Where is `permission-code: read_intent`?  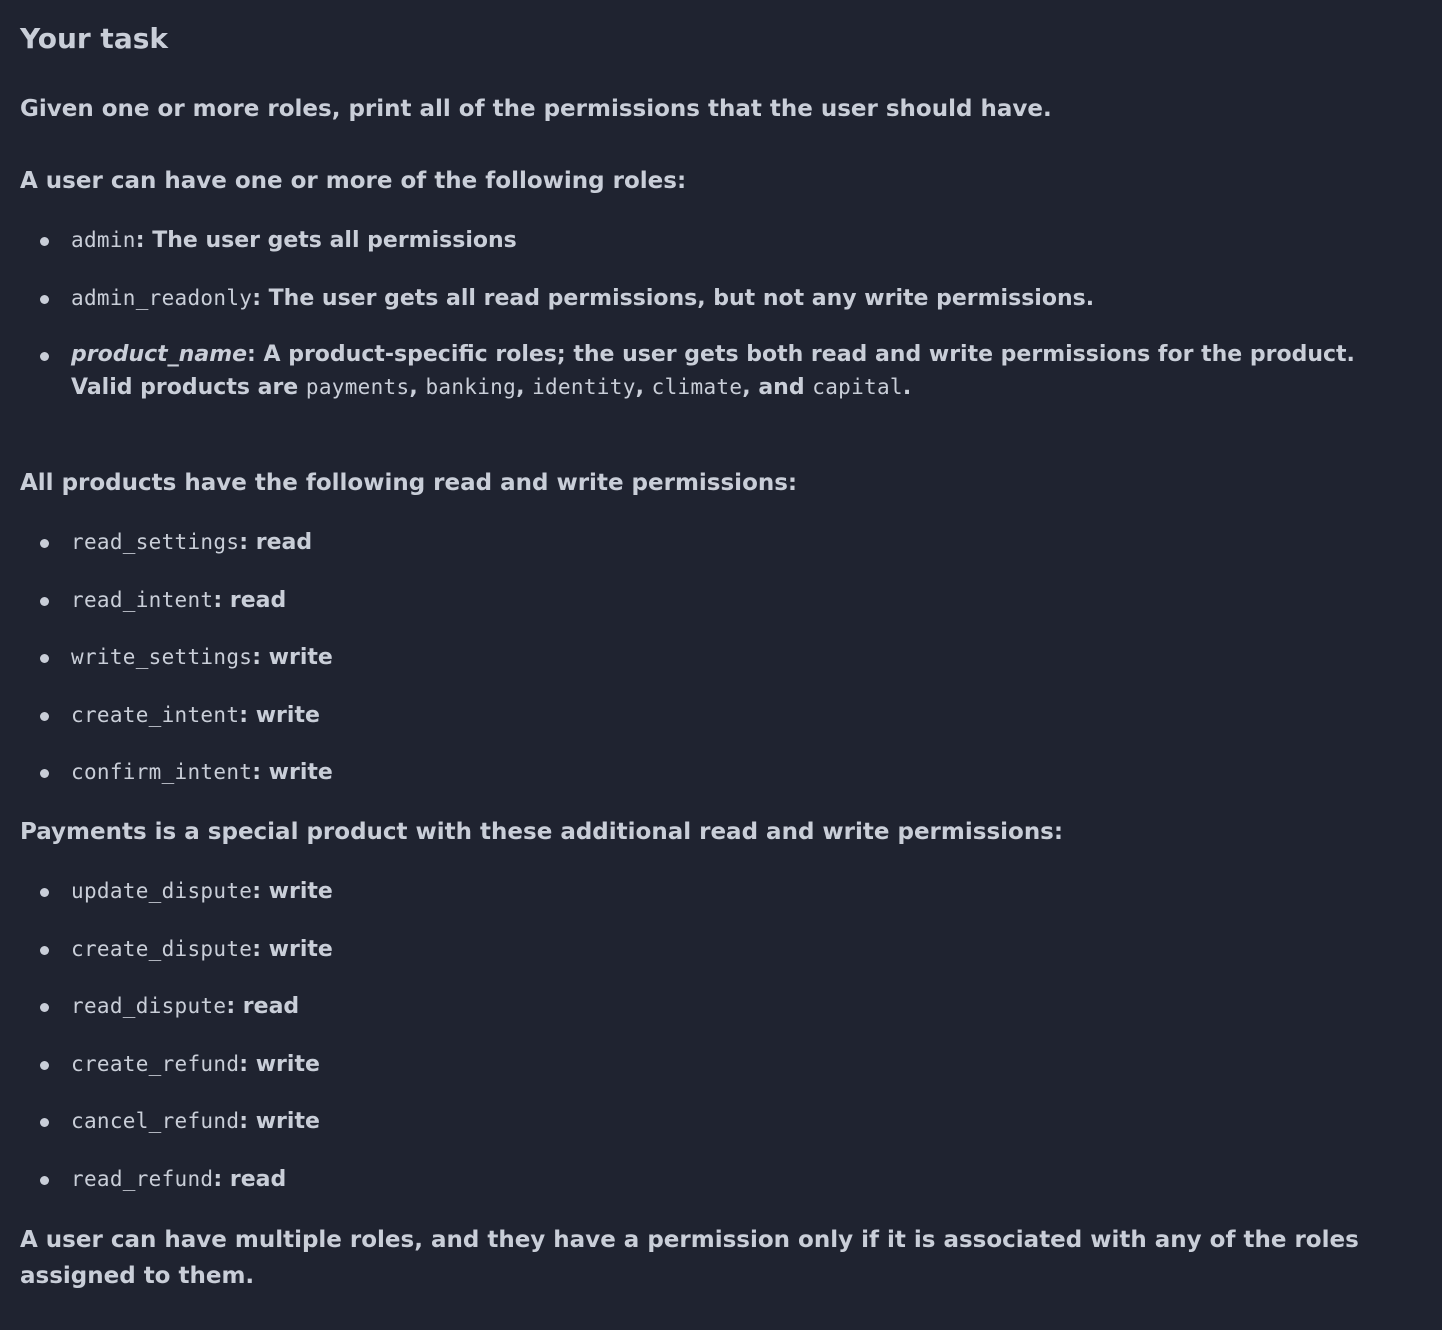 permission-code: read_intent is located at coordinates (142, 599).